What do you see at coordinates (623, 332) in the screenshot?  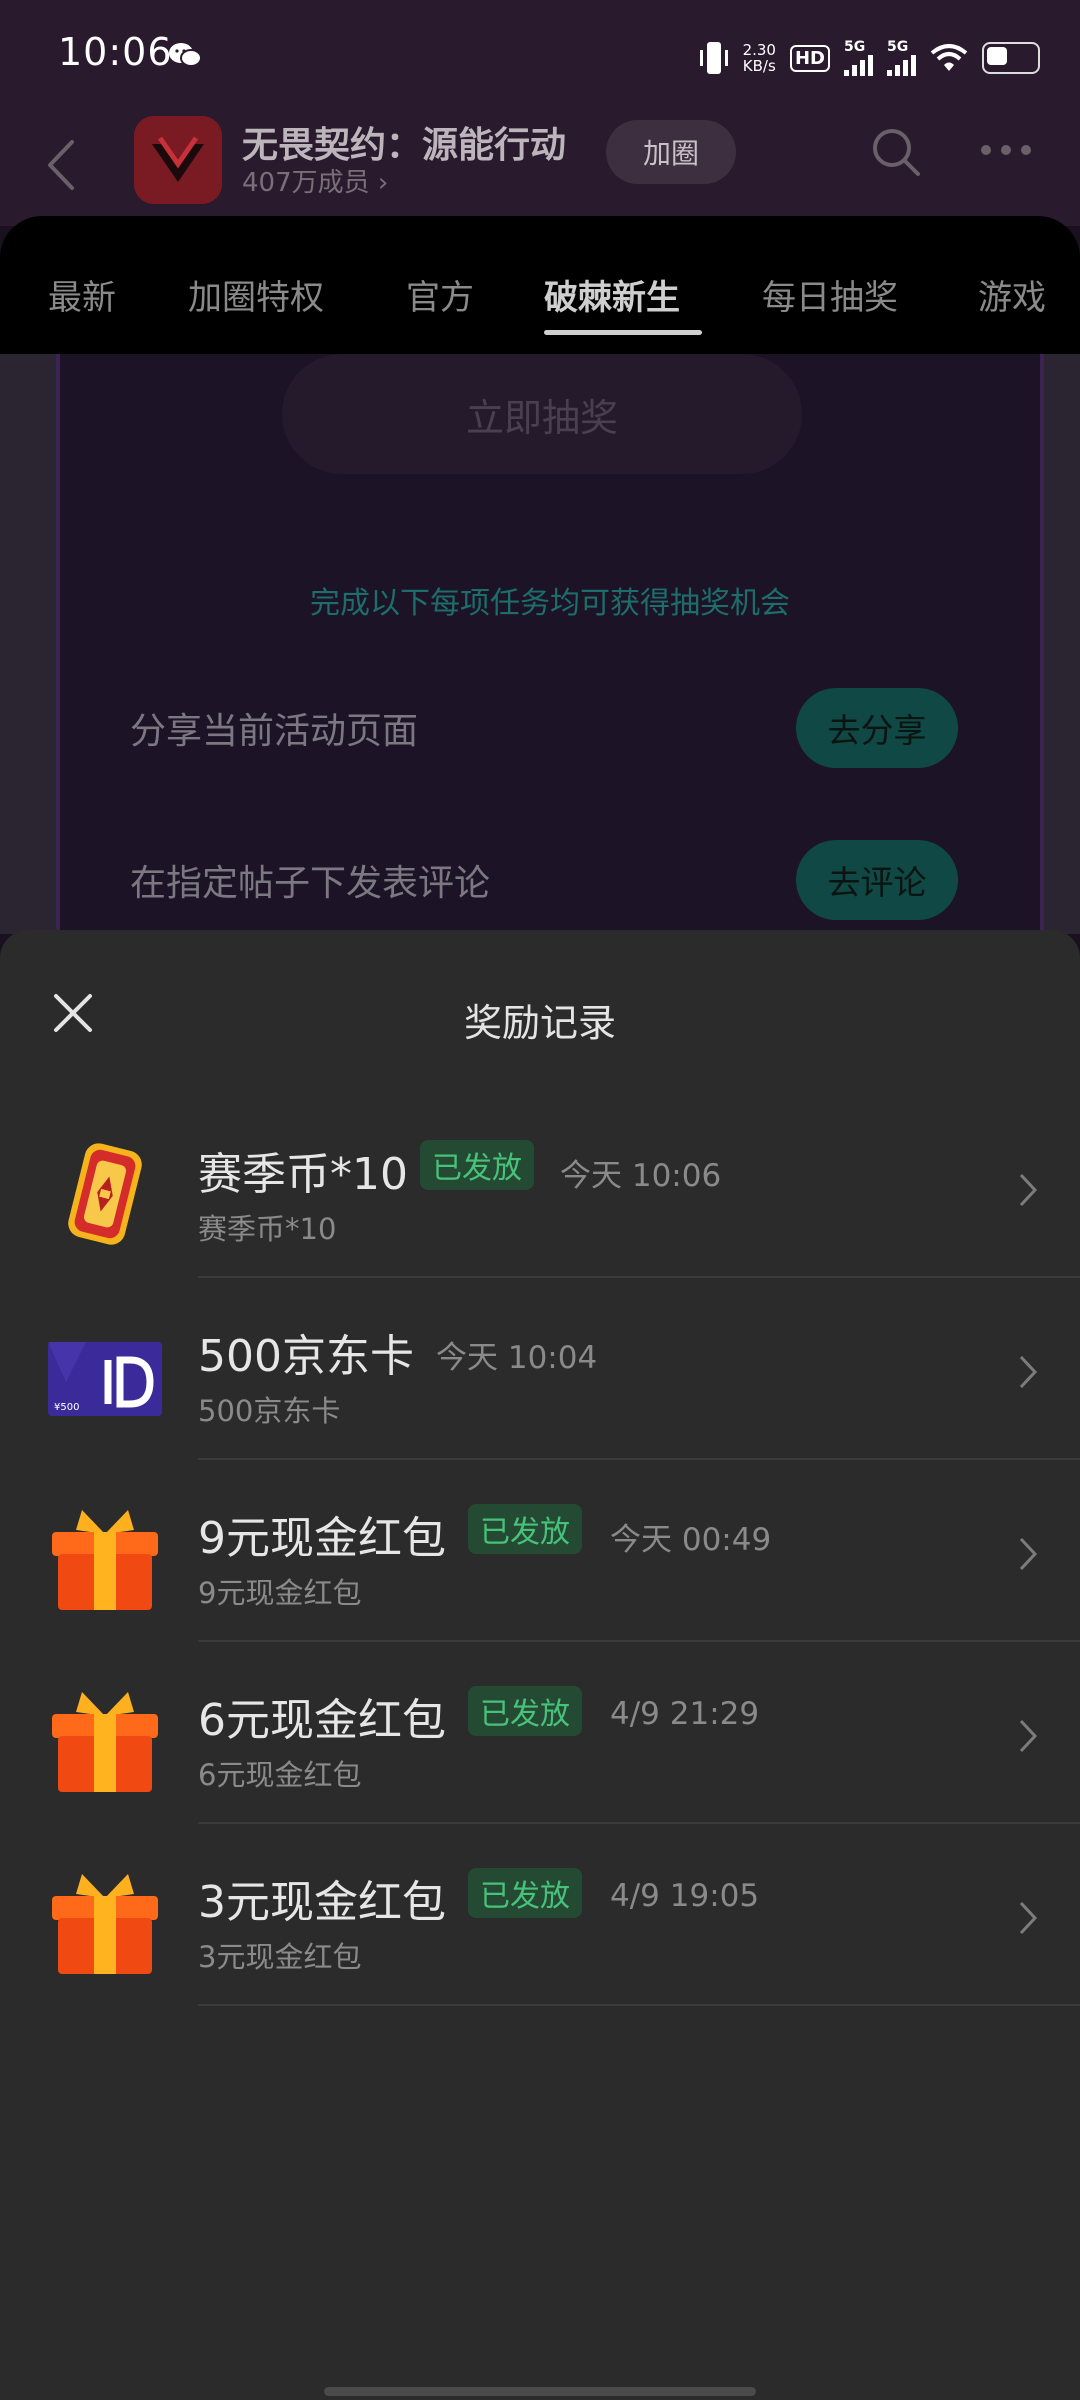 I see `tab-active-indicator` at bounding box center [623, 332].